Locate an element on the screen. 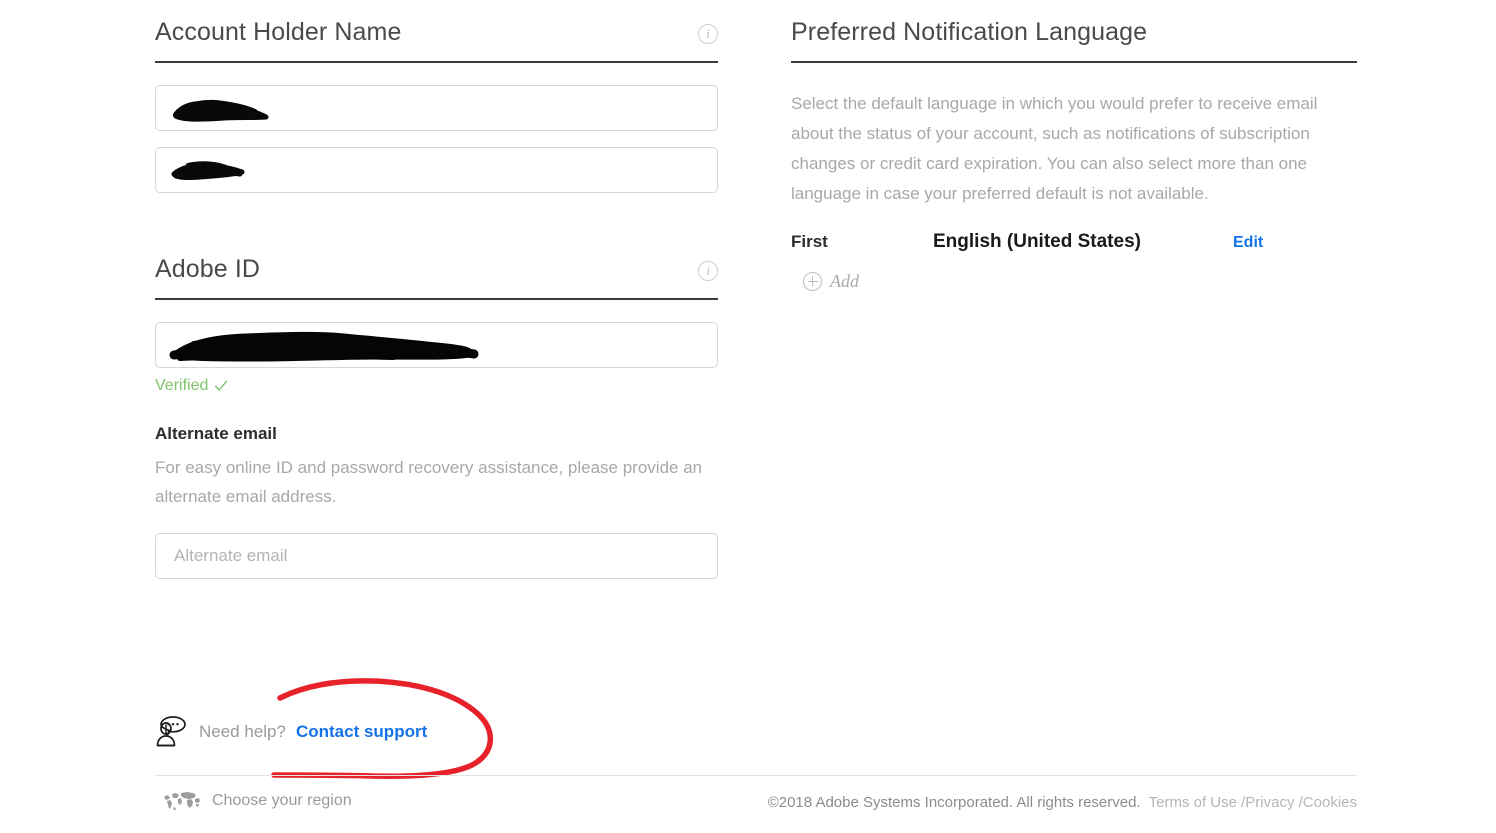 This screenshot has height=833, width=1496. checkmark-icon is located at coordinates (221, 385).